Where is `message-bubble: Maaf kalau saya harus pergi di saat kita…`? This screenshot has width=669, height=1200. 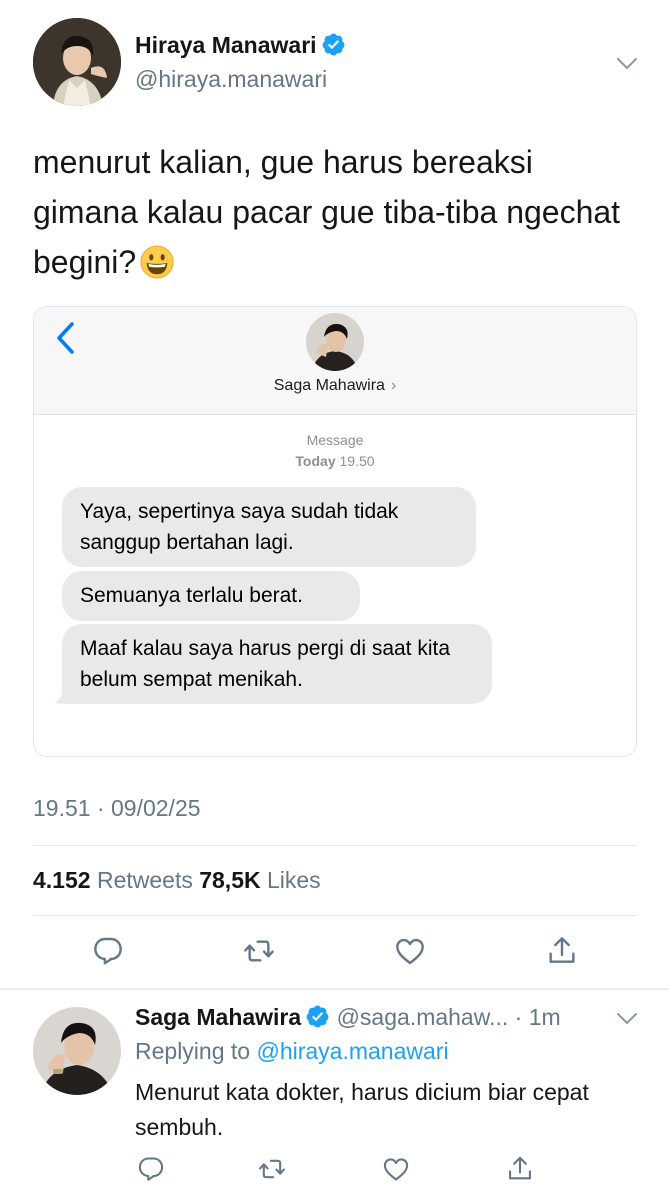 message-bubble: Maaf kalau saya harus pergi di saat kita… is located at coordinates (277, 664).